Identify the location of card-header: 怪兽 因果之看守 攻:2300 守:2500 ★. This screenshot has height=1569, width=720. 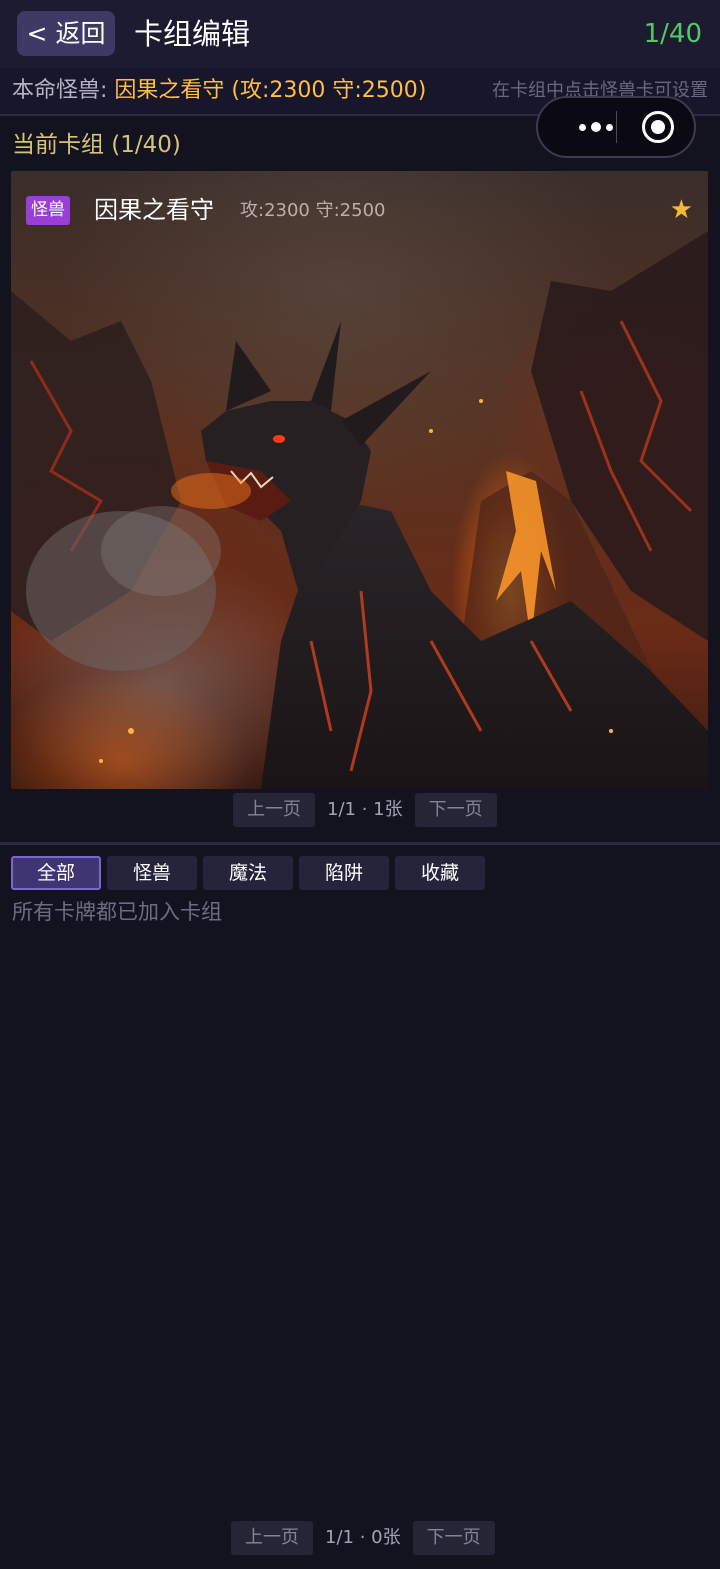
(359, 211).